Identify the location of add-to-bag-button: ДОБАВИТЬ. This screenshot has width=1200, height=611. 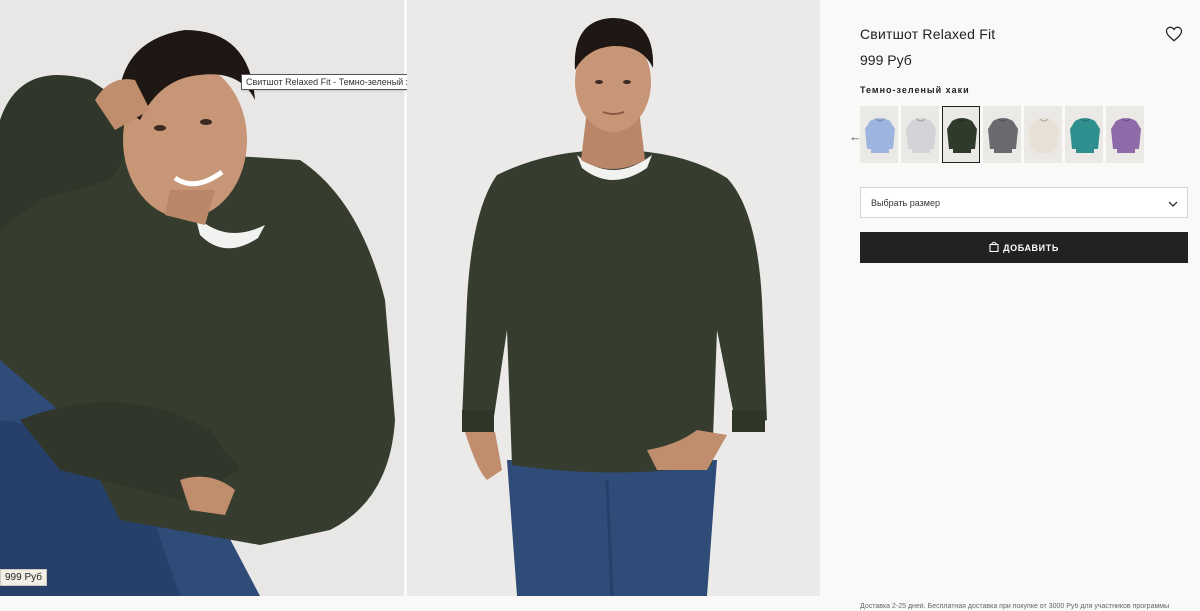
(1024, 247).